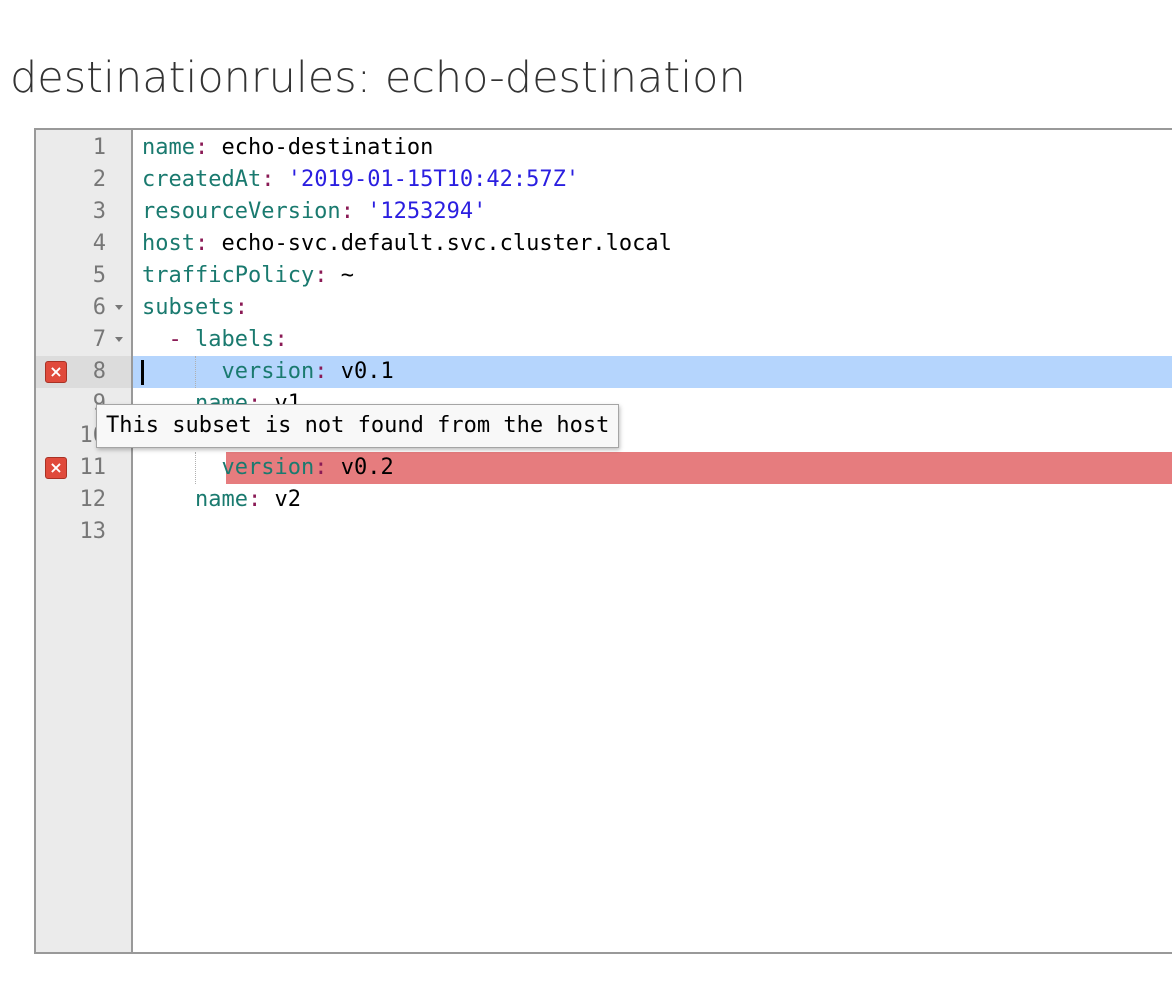 The width and height of the screenshot is (1172, 1006). What do you see at coordinates (168, 339) in the screenshot?
I see `code-indent: -` at bounding box center [168, 339].